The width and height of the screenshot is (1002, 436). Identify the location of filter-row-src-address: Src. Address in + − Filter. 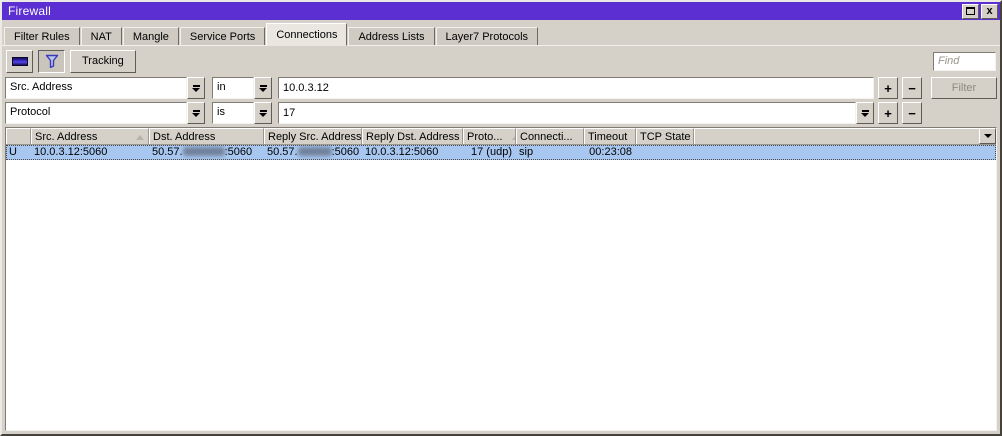
(501, 88).